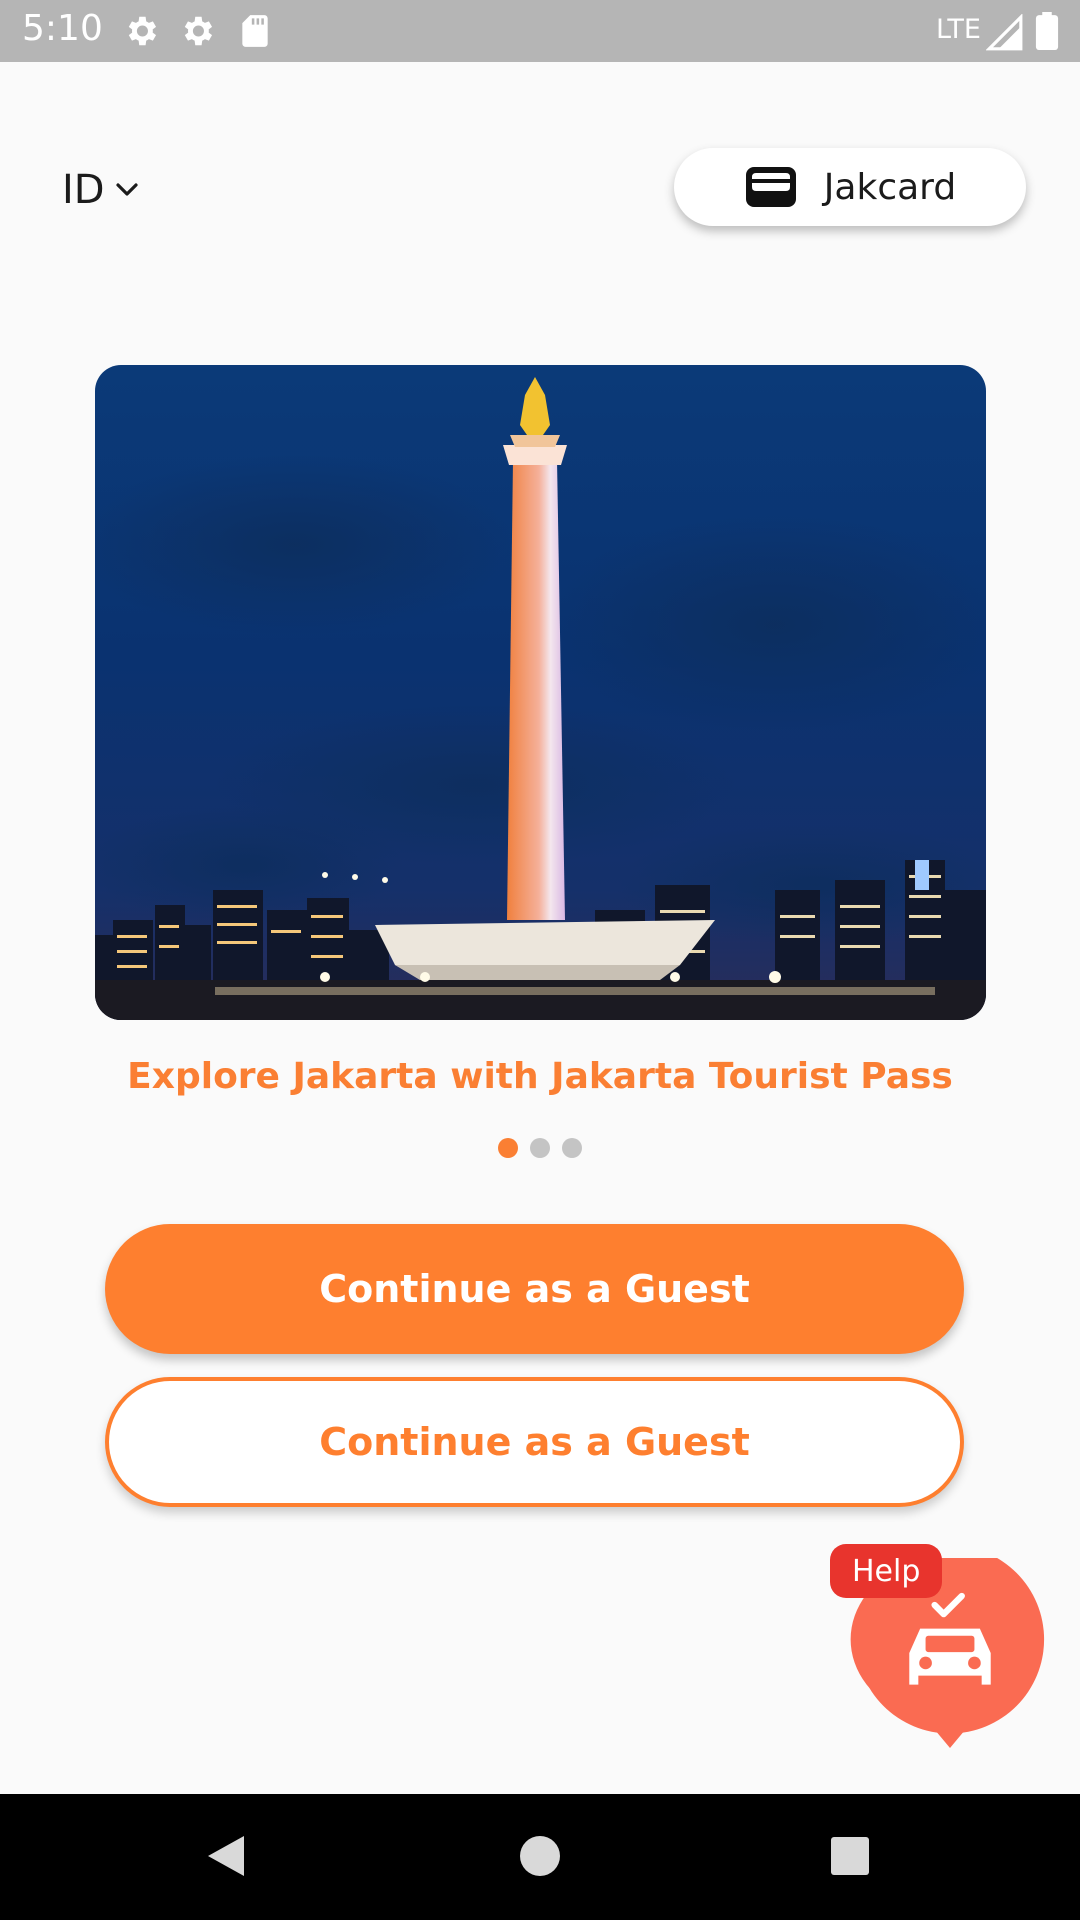 Image resolution: width=1080 pixels, height=1920 pixels. What do you see at coordinates (945, 1655) in the screenshot?
I see `help-widget: Help` at bounding box center [945, 1655].